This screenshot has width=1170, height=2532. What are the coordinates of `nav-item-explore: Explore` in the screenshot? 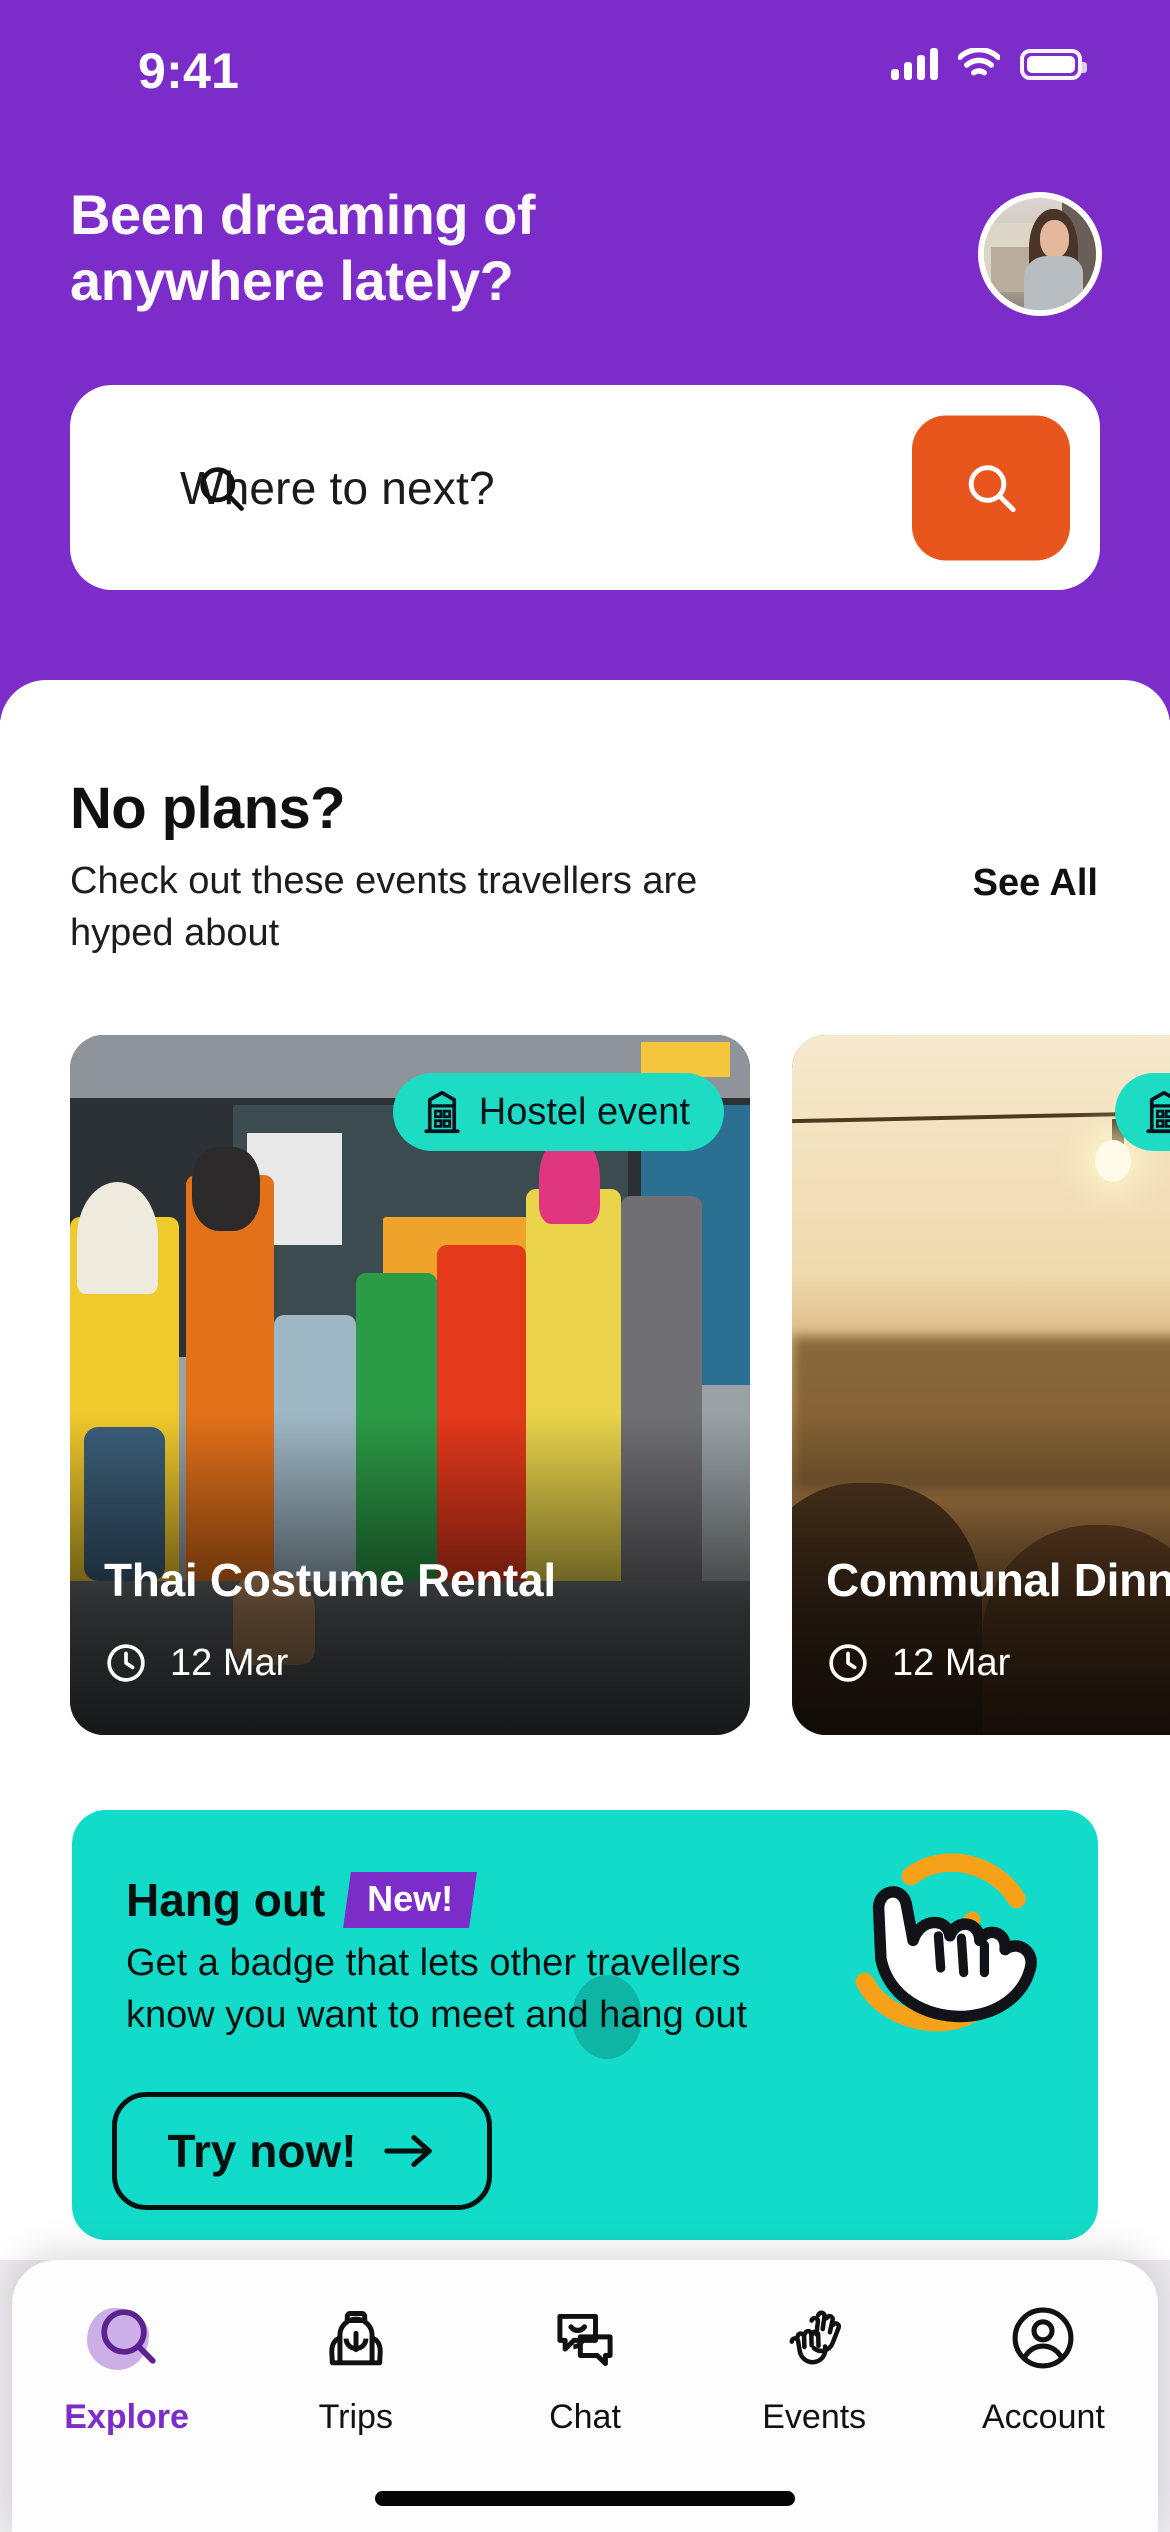 It's located at (126, 2366).